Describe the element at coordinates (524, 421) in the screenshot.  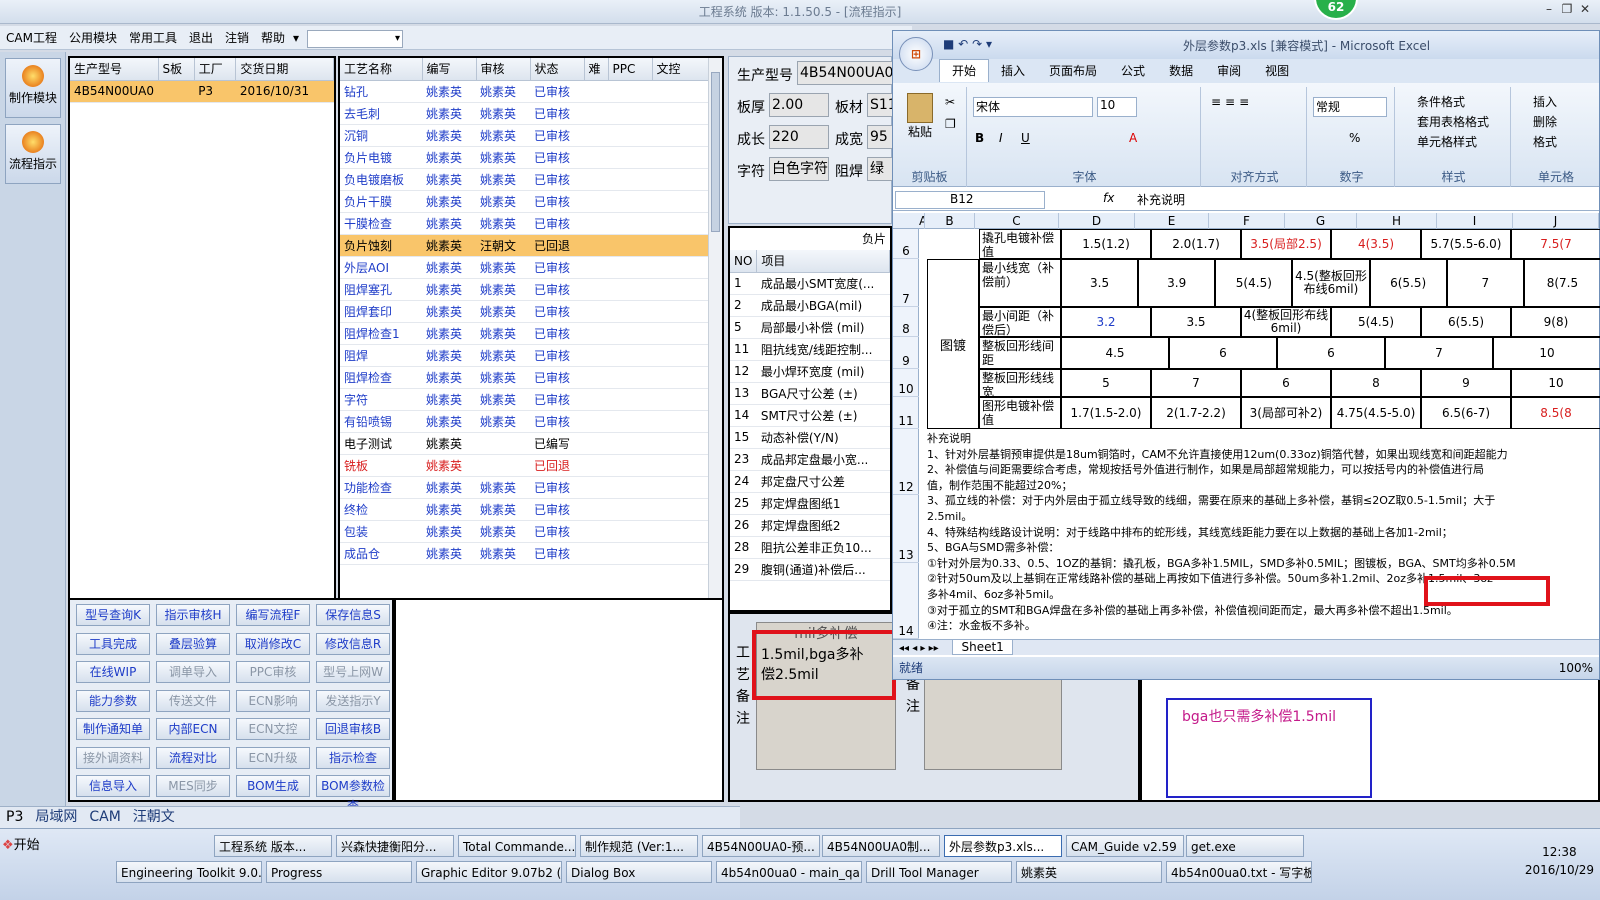
I see `table-row: 有铅喷锡 姚素英 姚素英 已审核` at that location.